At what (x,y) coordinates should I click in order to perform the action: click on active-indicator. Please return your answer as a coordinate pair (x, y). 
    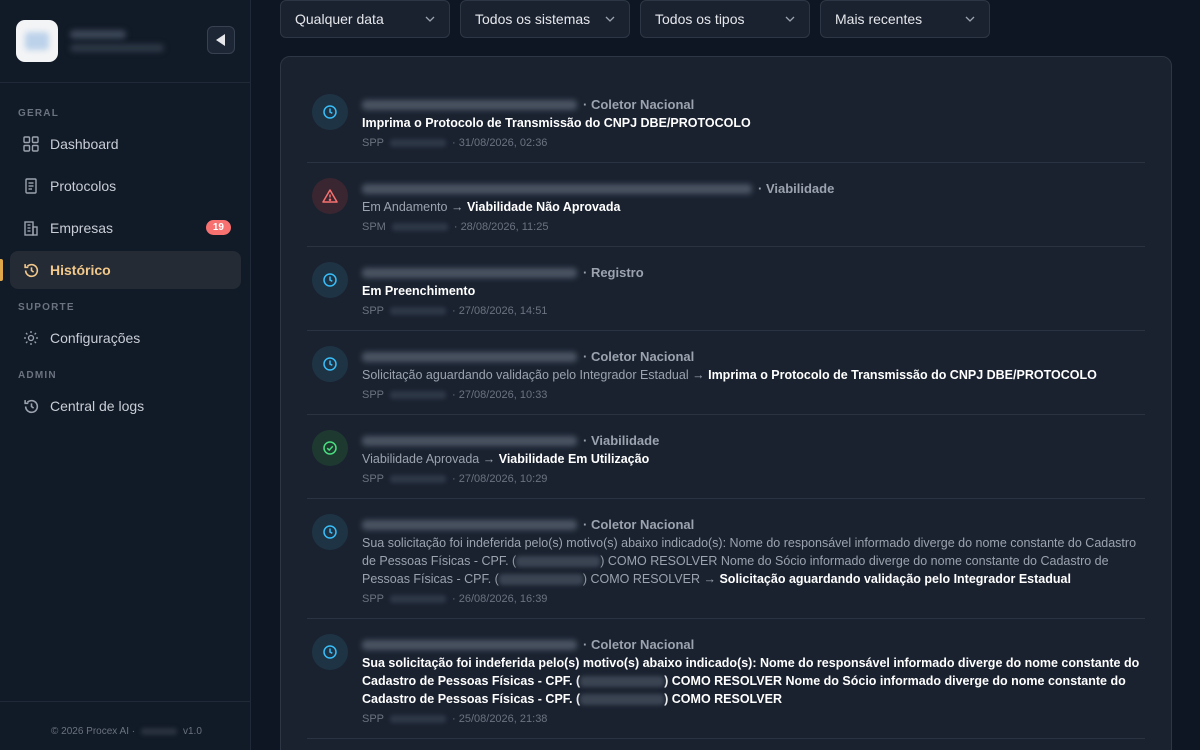
    Looking at the image, I should click on (1, 270).